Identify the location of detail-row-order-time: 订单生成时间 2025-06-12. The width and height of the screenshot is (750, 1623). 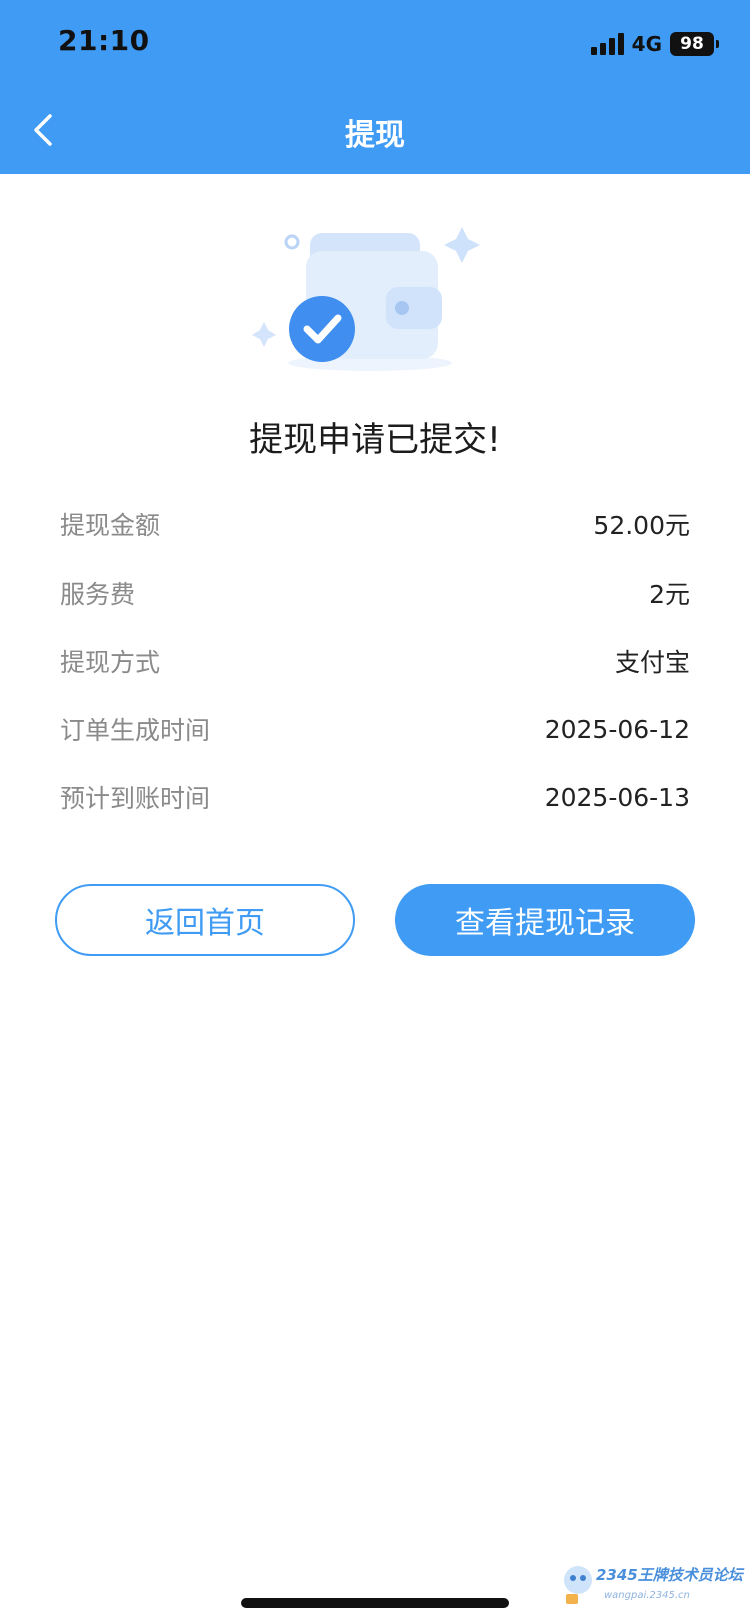
(375, 729).